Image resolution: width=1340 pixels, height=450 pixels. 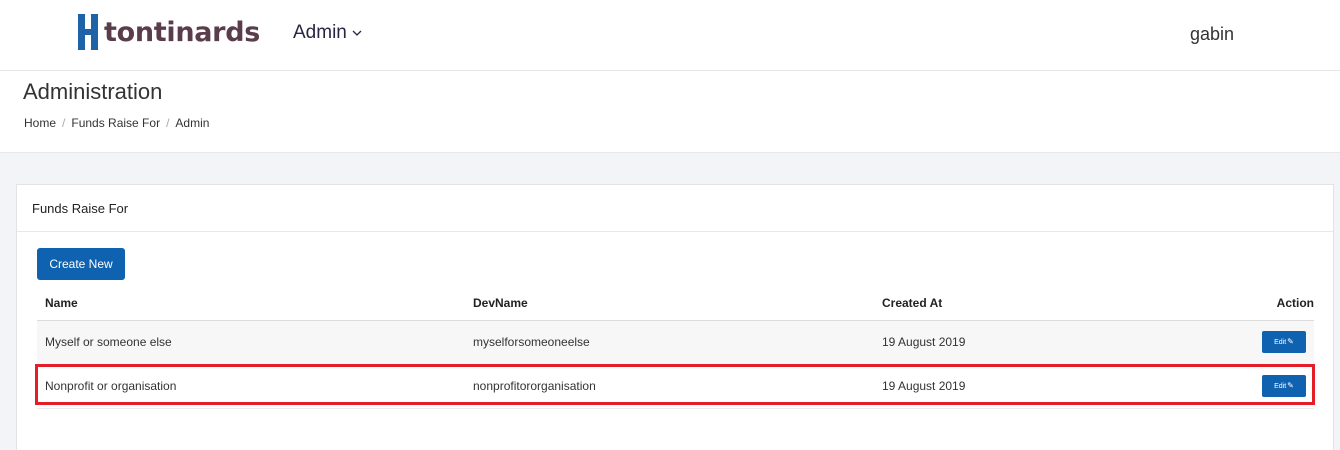 I want to click on column-header-action: Action, so click(x=1264, y=303).